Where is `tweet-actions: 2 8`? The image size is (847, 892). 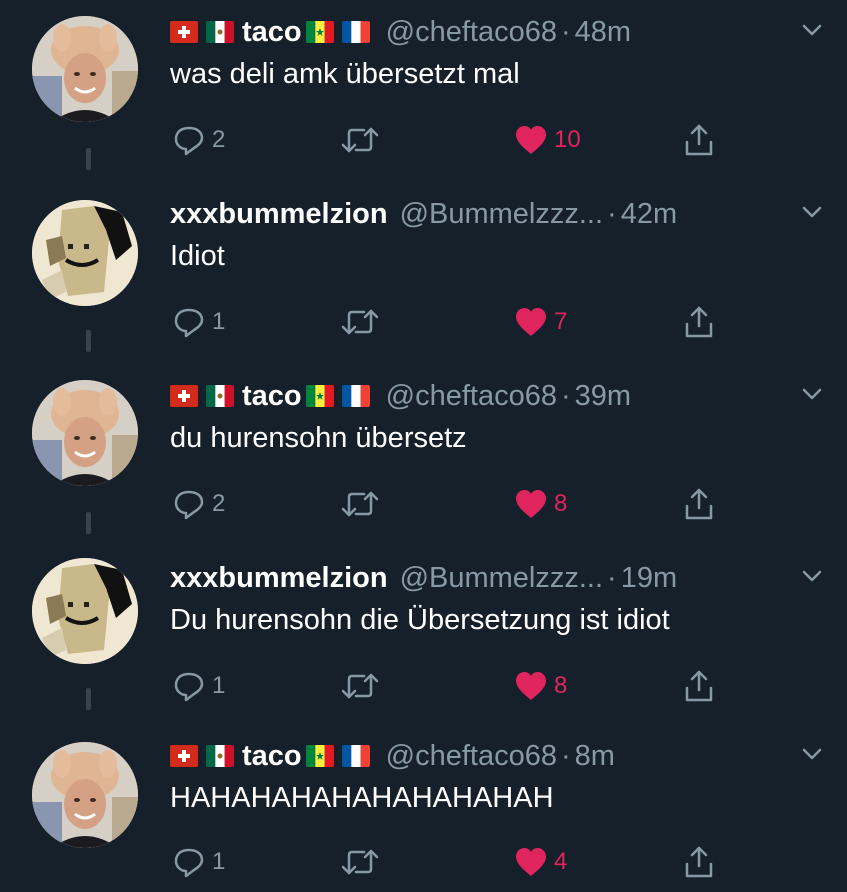
tweet-actions: 2 8 is located at coordinates (455, 504).